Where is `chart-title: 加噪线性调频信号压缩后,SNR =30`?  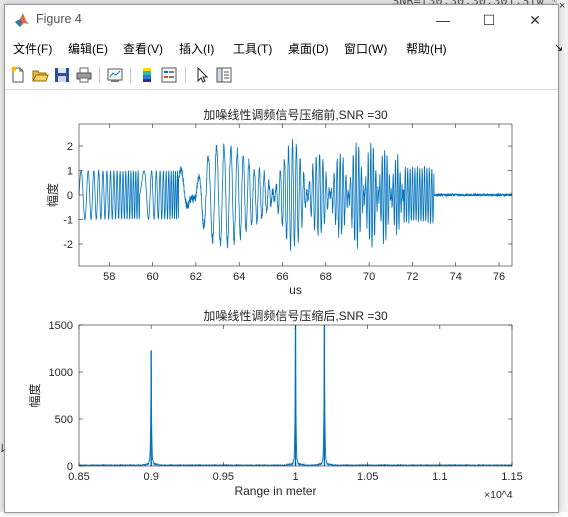
chart-title: 加噪线性调频信号压缩后,SNR =30 is located at coordinates (295, 315).